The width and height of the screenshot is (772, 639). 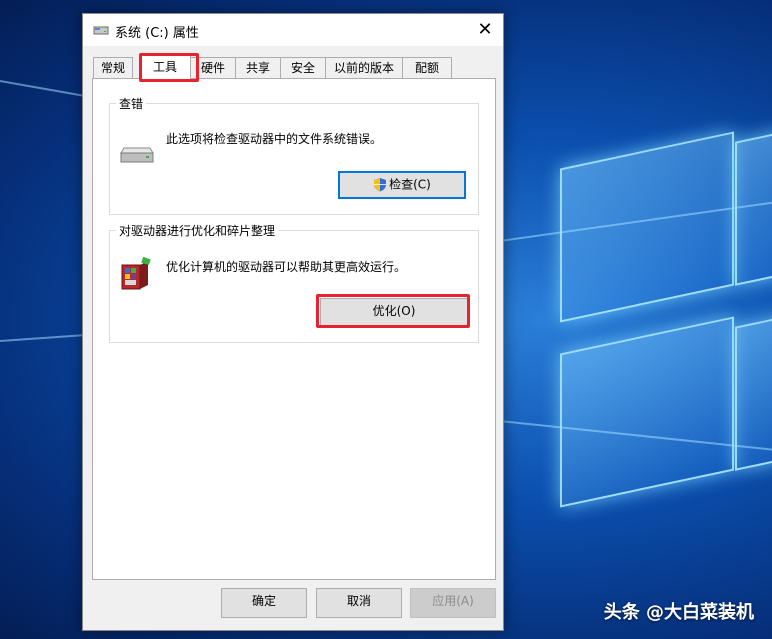 What do you see at coordinates (264, 603) in the screenshot?
I see `ok-button: 确定` at bounding box center [264, 603].